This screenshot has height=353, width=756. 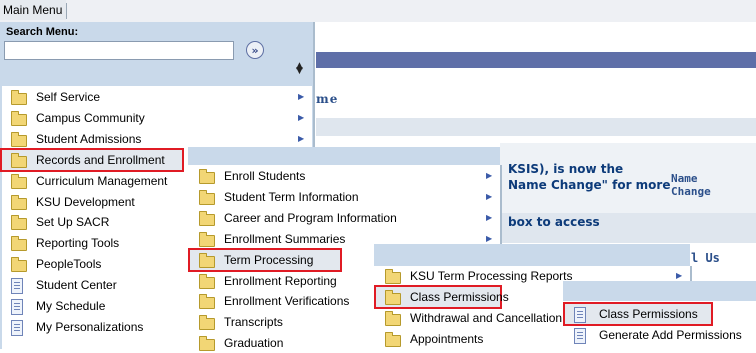 What do you see at coordinates (253, 322) in the screenshot?
I see `menu-item-label: Transcripts` at bounding box center [253, 322].